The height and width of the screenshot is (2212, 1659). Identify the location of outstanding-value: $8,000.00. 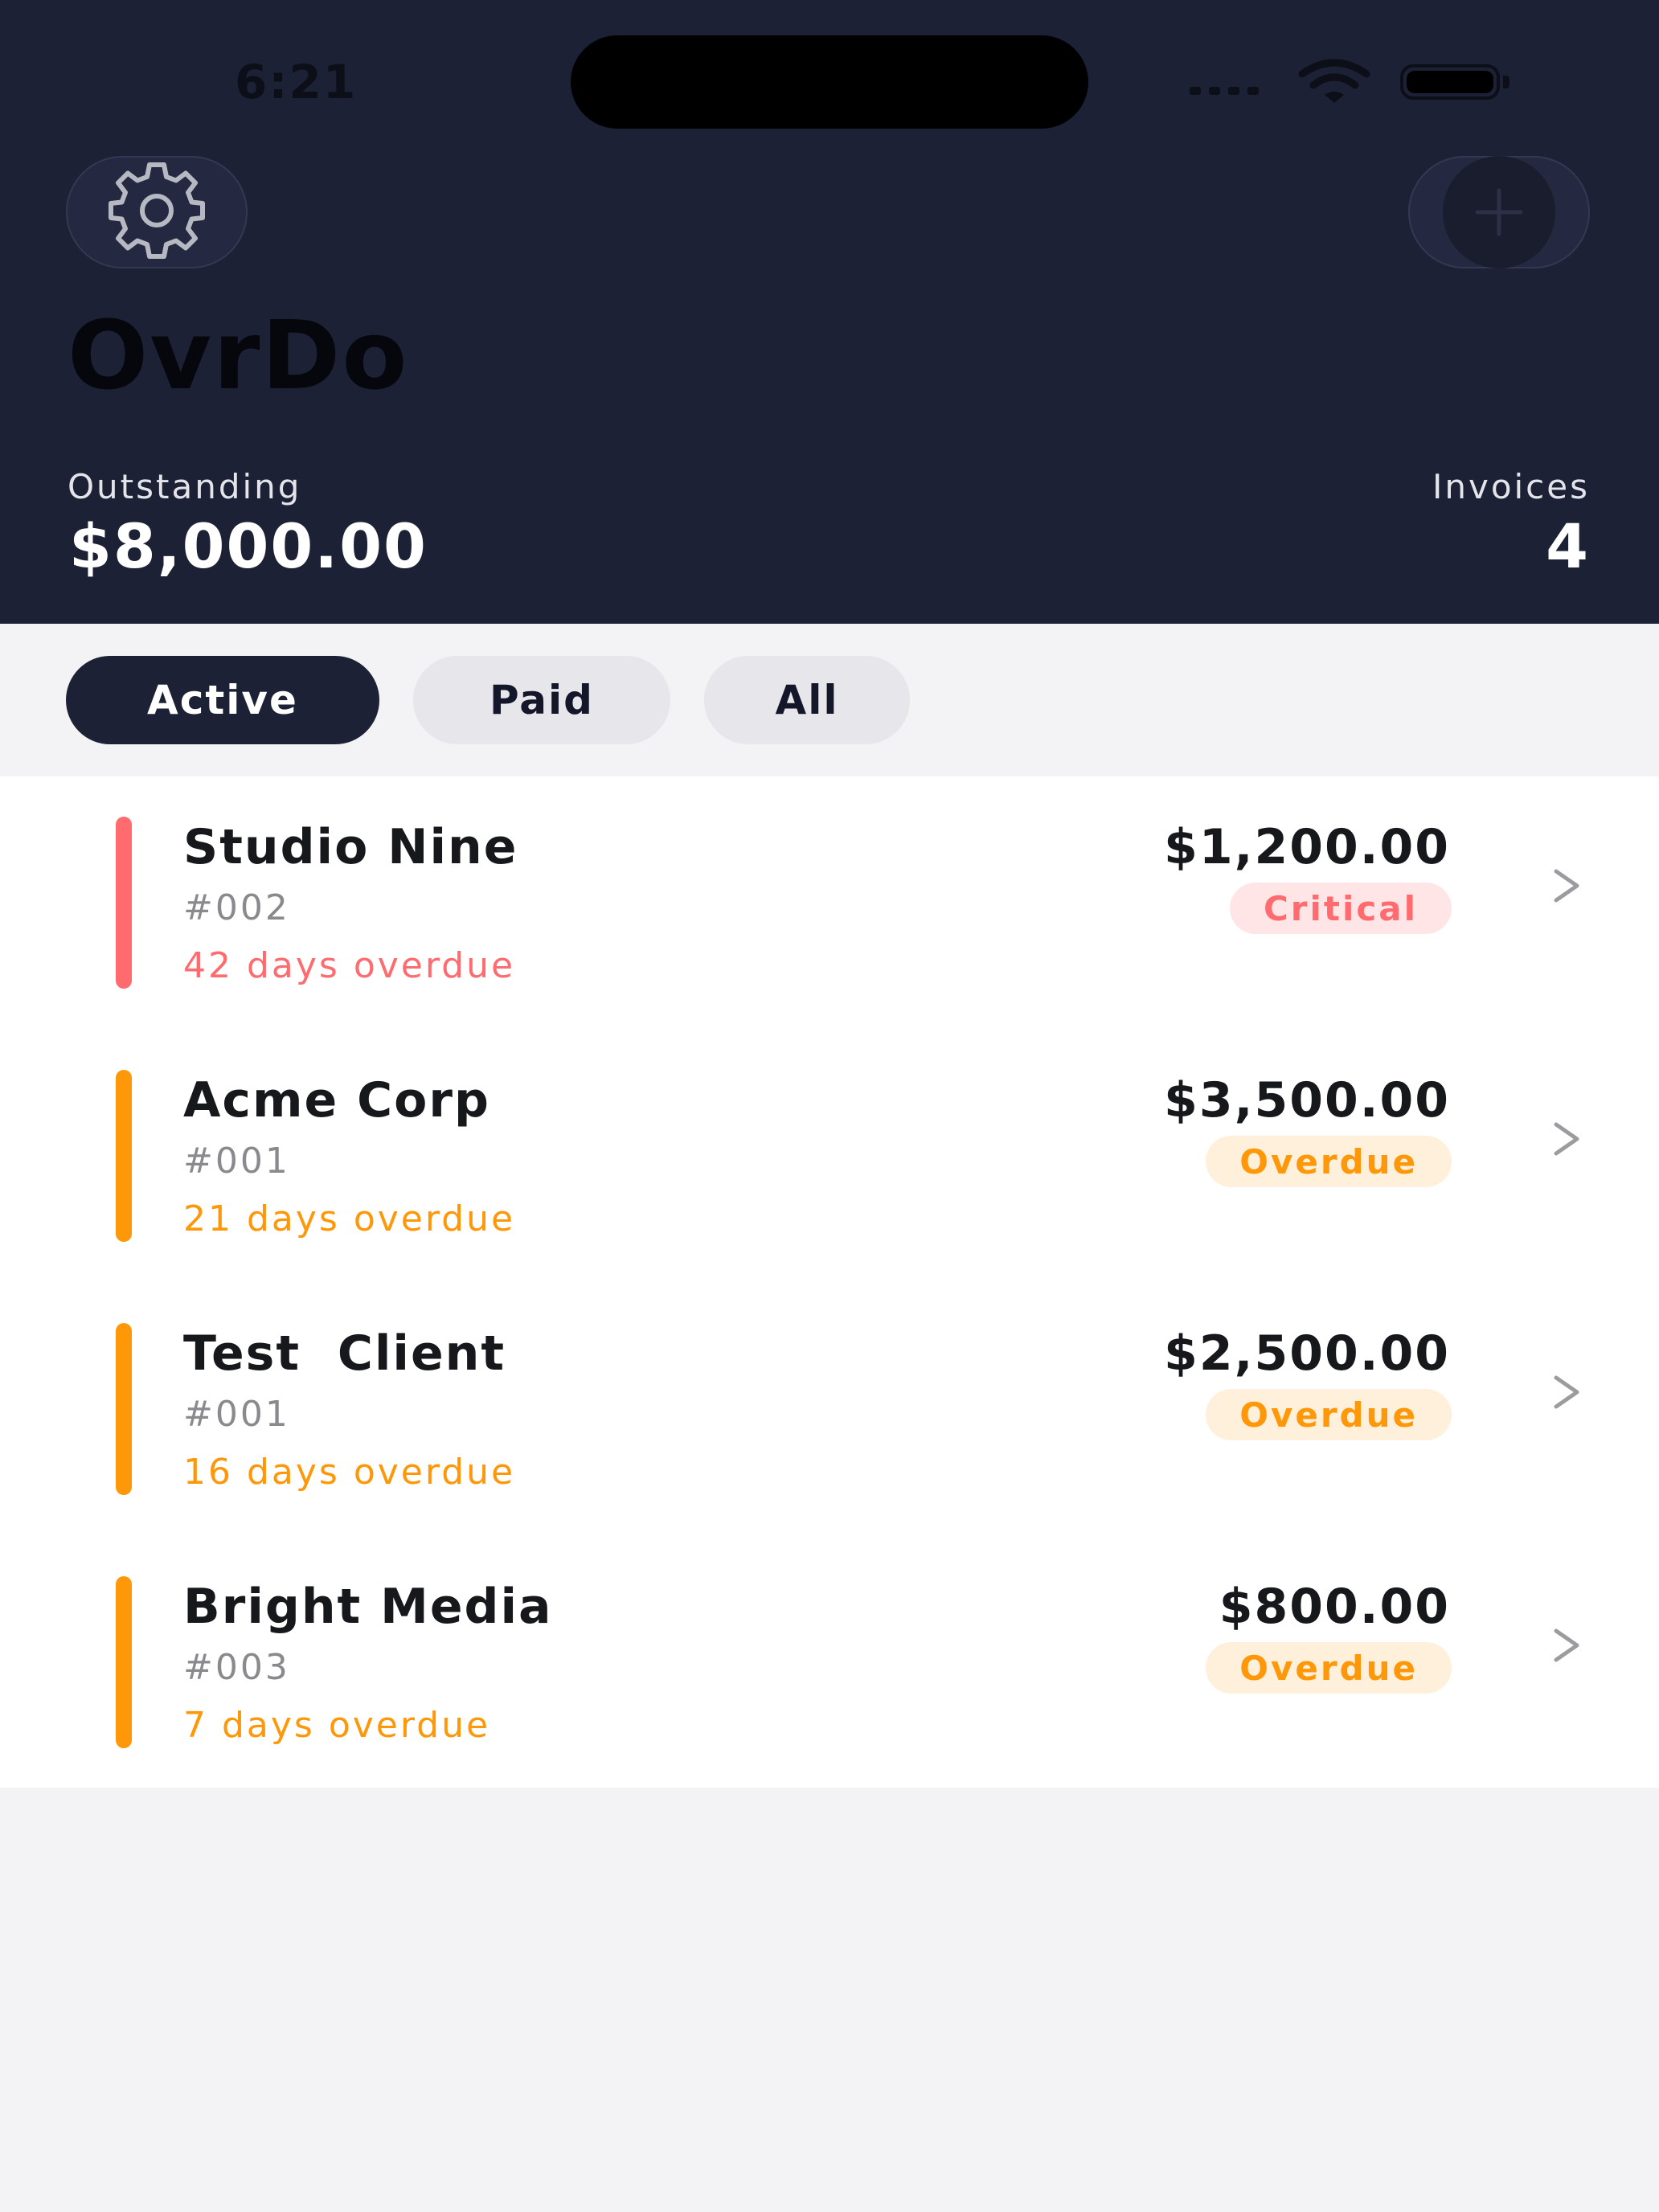
(248, 546).